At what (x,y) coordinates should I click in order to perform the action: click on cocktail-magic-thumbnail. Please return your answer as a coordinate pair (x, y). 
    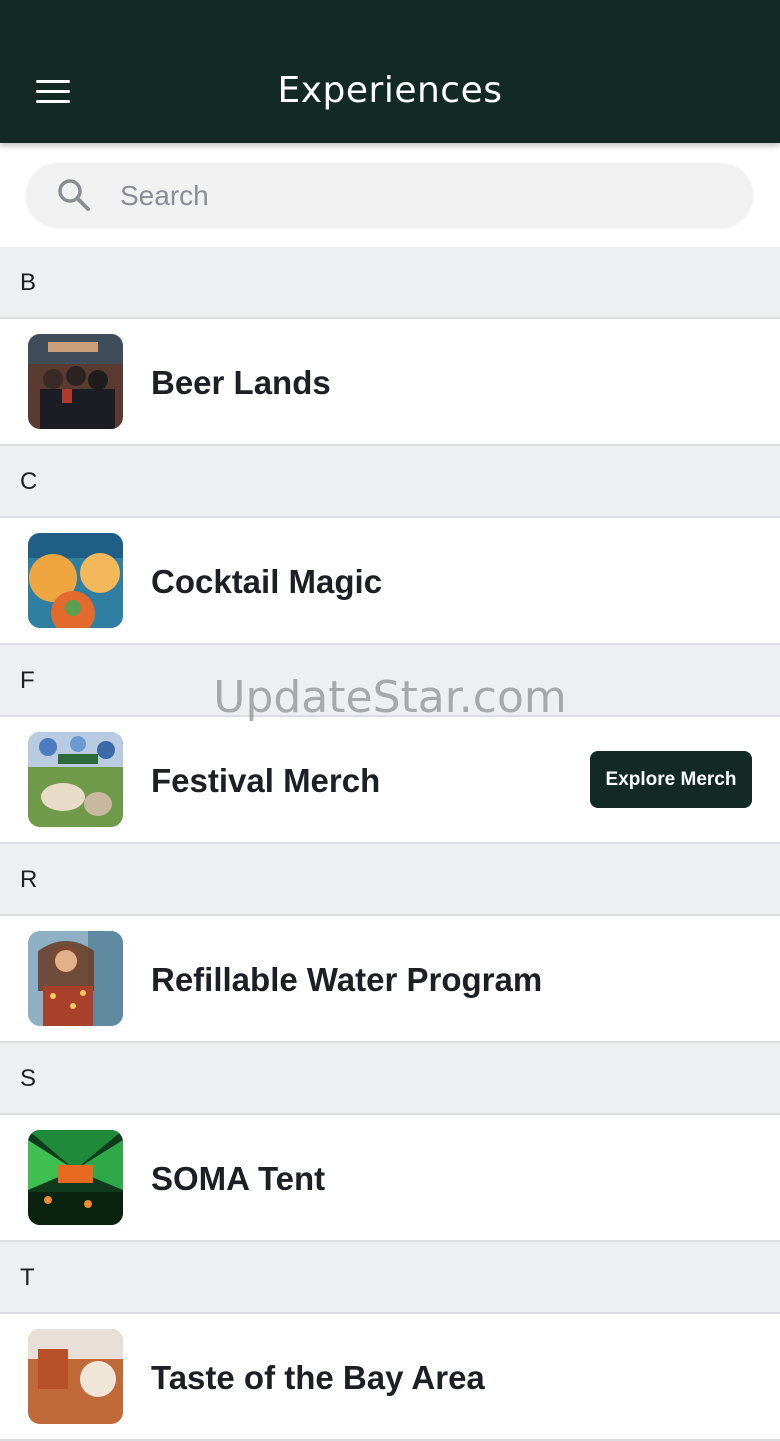
    Looking at the image, I should click on (75, 580).